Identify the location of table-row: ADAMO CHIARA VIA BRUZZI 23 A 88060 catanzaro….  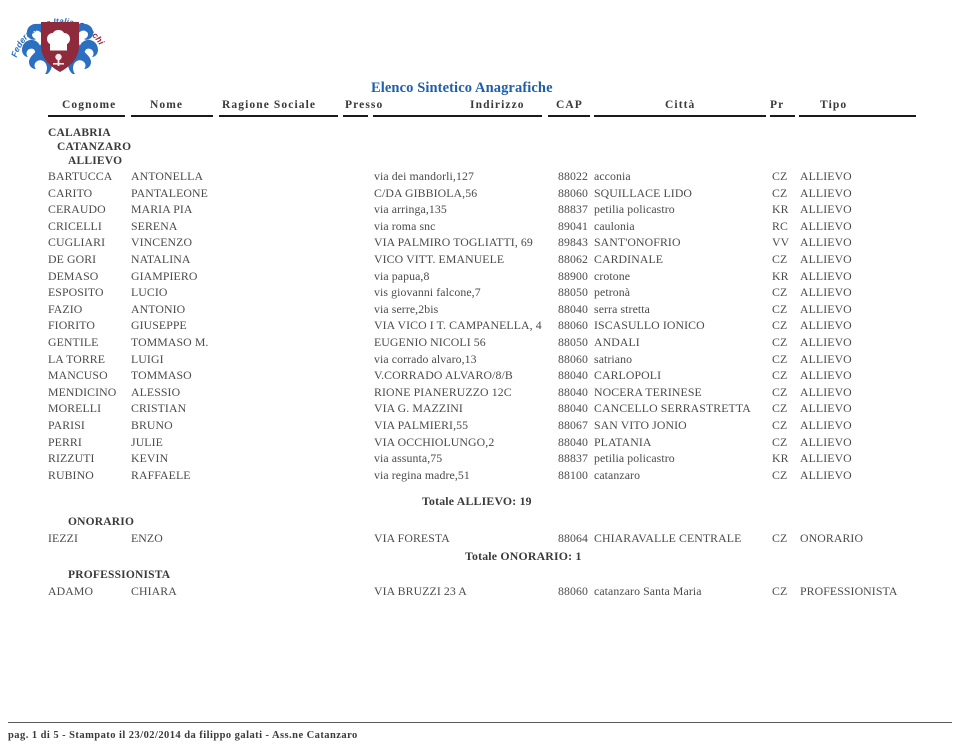
(480, 591).